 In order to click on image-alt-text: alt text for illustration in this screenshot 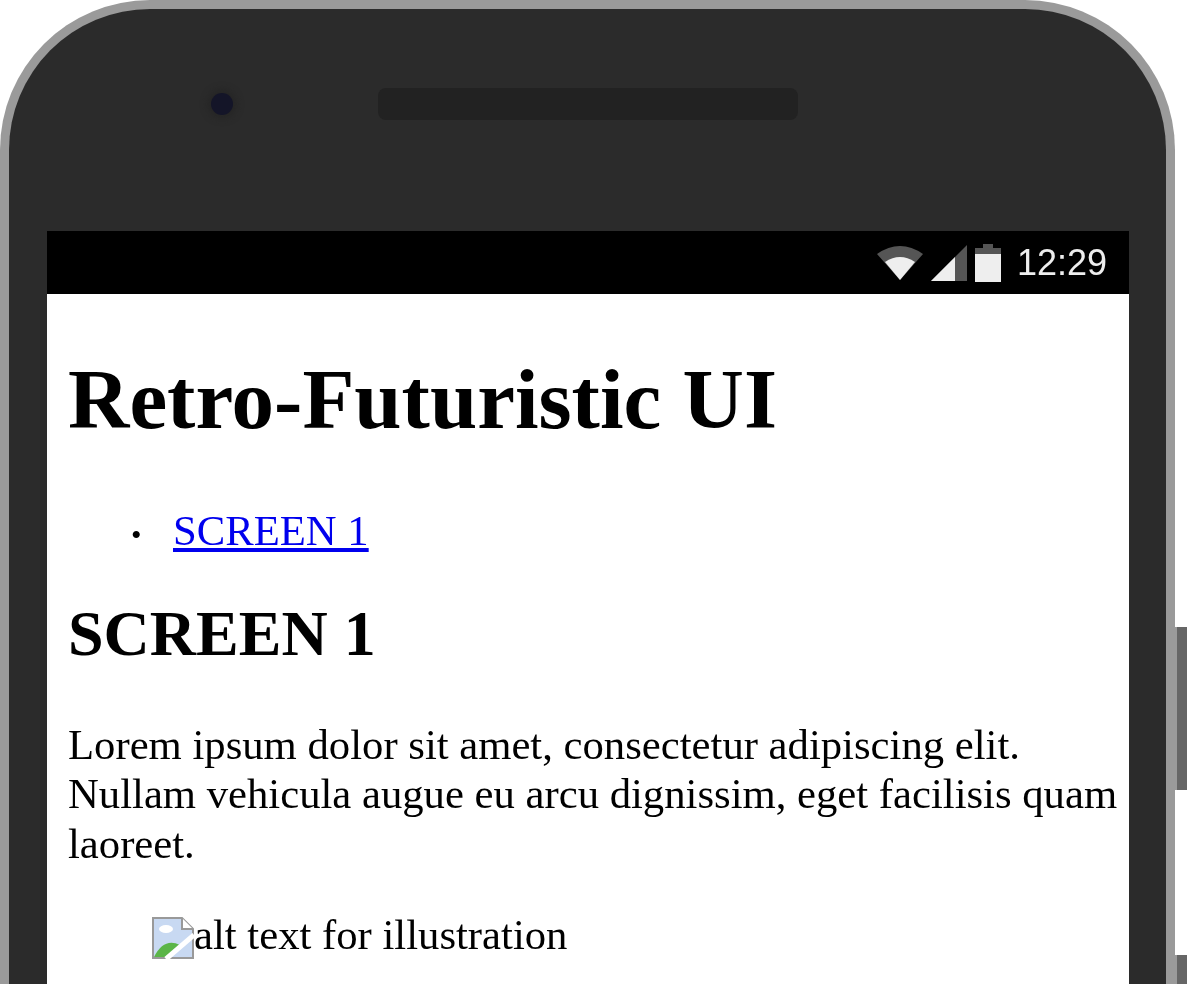, I will do `click(381, 934)`.